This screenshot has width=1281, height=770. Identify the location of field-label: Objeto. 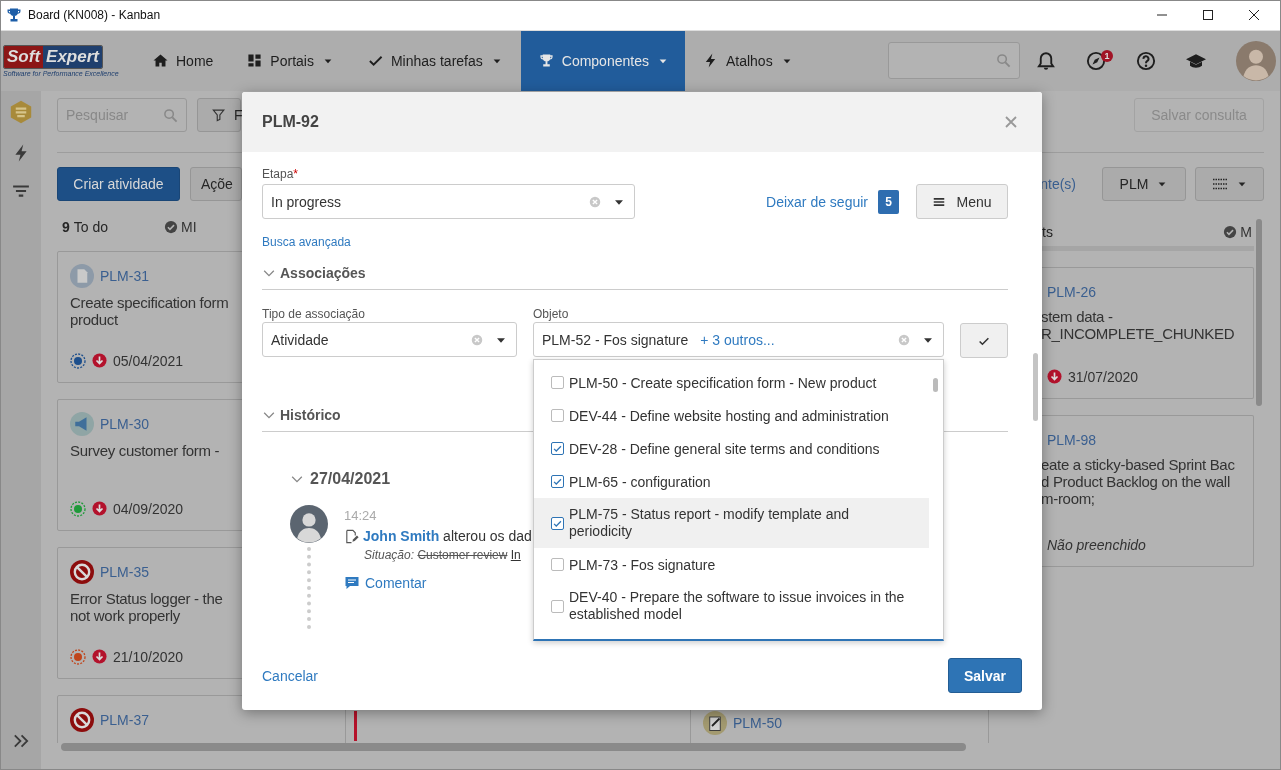
(551, 314).